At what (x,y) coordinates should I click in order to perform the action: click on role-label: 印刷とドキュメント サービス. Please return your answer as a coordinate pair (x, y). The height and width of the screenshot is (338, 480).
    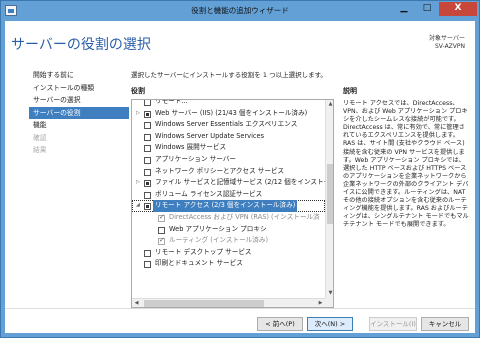
    Looking at the image, I should click on (199, 263).